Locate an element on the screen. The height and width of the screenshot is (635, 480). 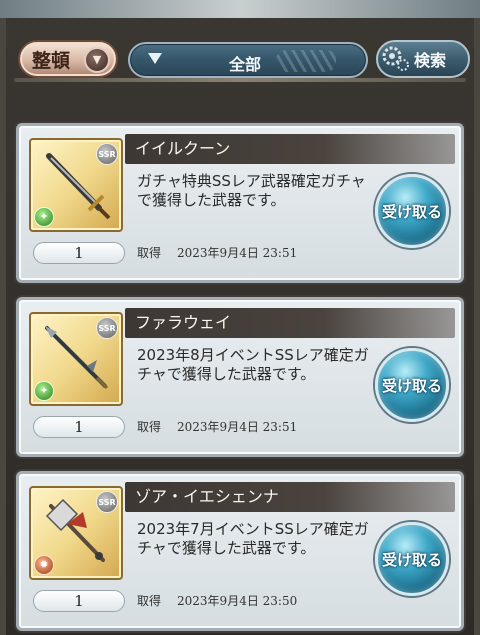
fire-element-icon: ✹ is located at coordinates (44, 565).